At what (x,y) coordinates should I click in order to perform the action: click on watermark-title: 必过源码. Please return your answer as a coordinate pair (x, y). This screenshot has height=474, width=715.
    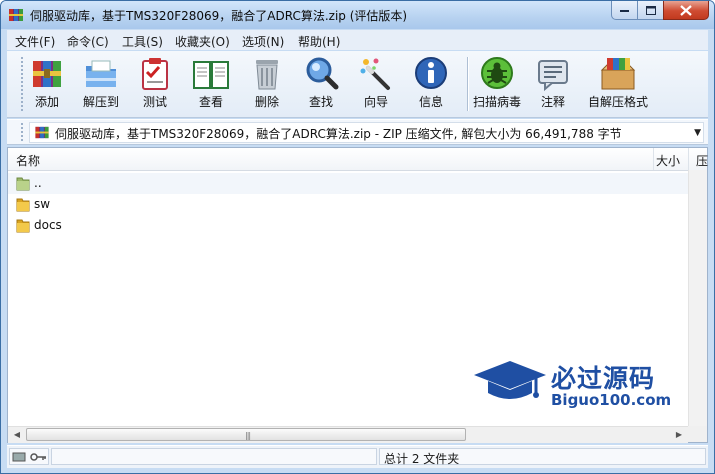
    Looking at the image, I should click on (603, 378).